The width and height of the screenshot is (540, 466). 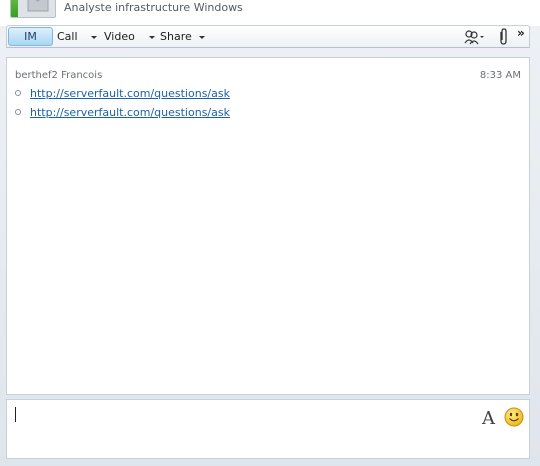 I want to click on presence-status-bar, so click(x=14, y=8).